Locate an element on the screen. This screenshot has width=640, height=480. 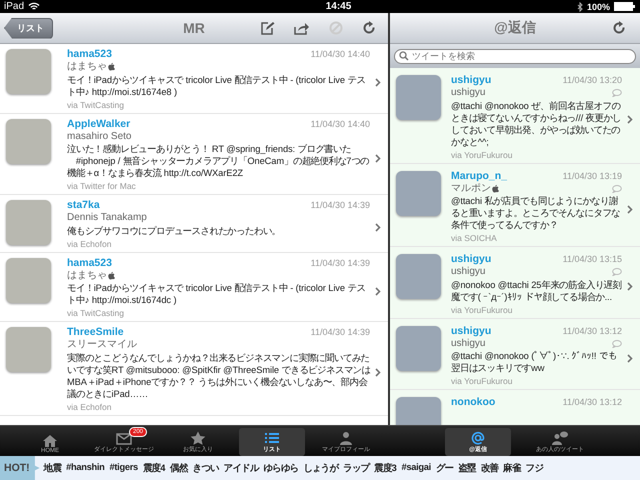
tweet-row: sta7ka 11/04/30 14:39 Dennis Tanakamp 俺もシブサワコウにプロデュースされたかったわい。 via Echofon is located at coordinates (194, 223).